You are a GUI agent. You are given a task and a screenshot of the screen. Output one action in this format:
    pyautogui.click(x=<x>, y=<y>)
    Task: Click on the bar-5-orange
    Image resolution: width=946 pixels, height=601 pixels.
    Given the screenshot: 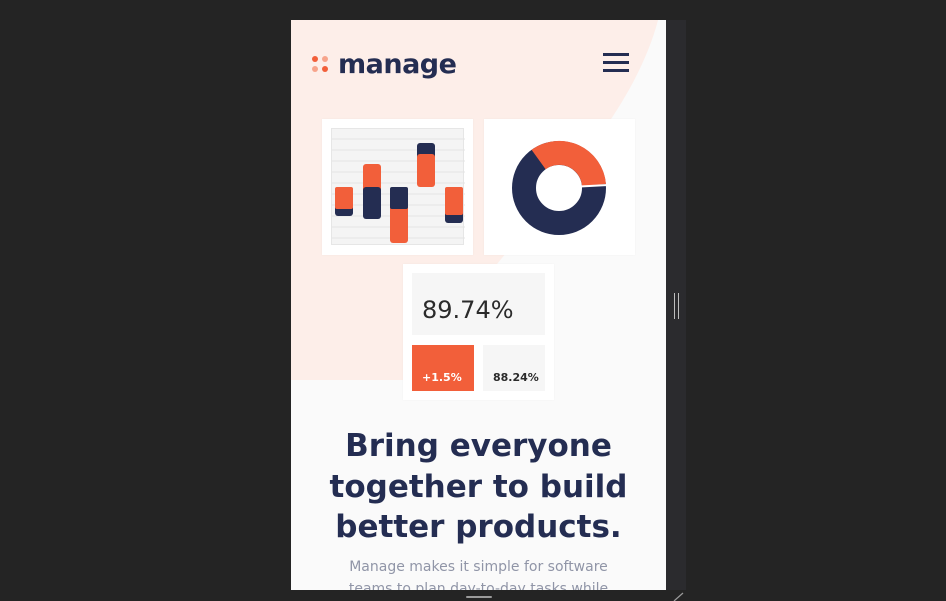 What is the action you would take?
    pyautogui.click(x=454, y=201)
    